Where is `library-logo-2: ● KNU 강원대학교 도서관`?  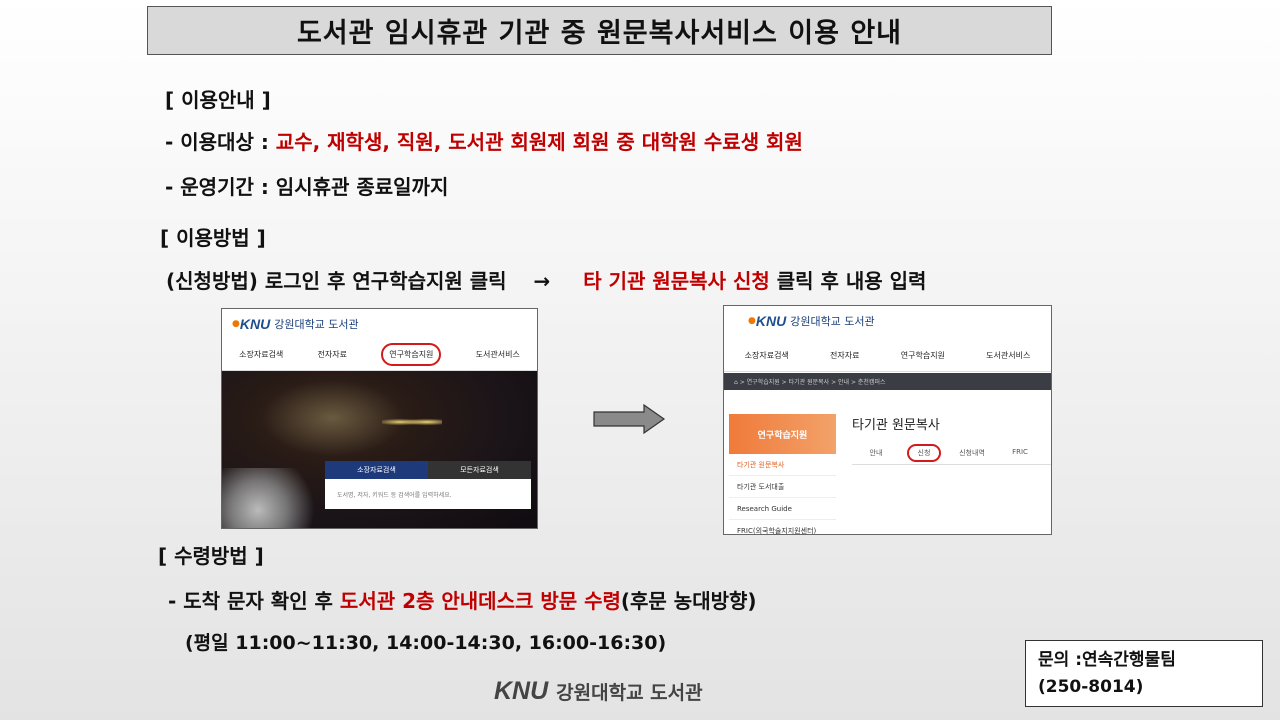 library-logo-2: ● KNU 강원대학교 도서관 is located at coordinates (811, 321).